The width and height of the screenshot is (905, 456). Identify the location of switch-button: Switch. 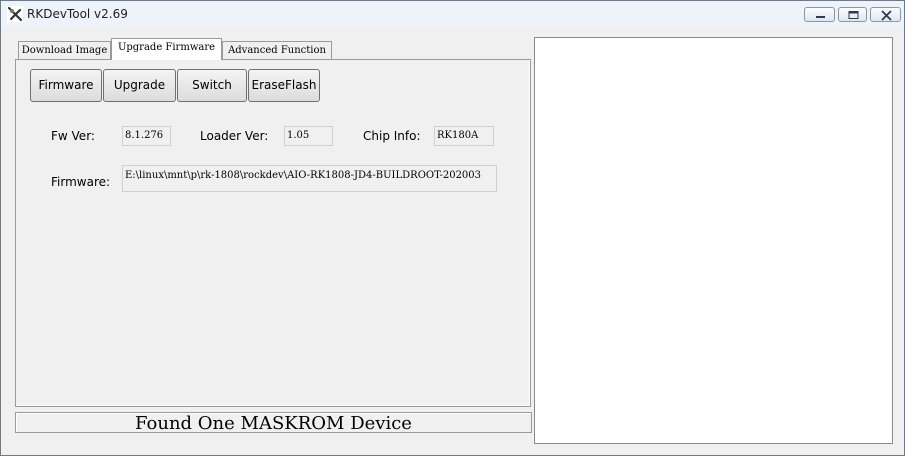
(212, 85).